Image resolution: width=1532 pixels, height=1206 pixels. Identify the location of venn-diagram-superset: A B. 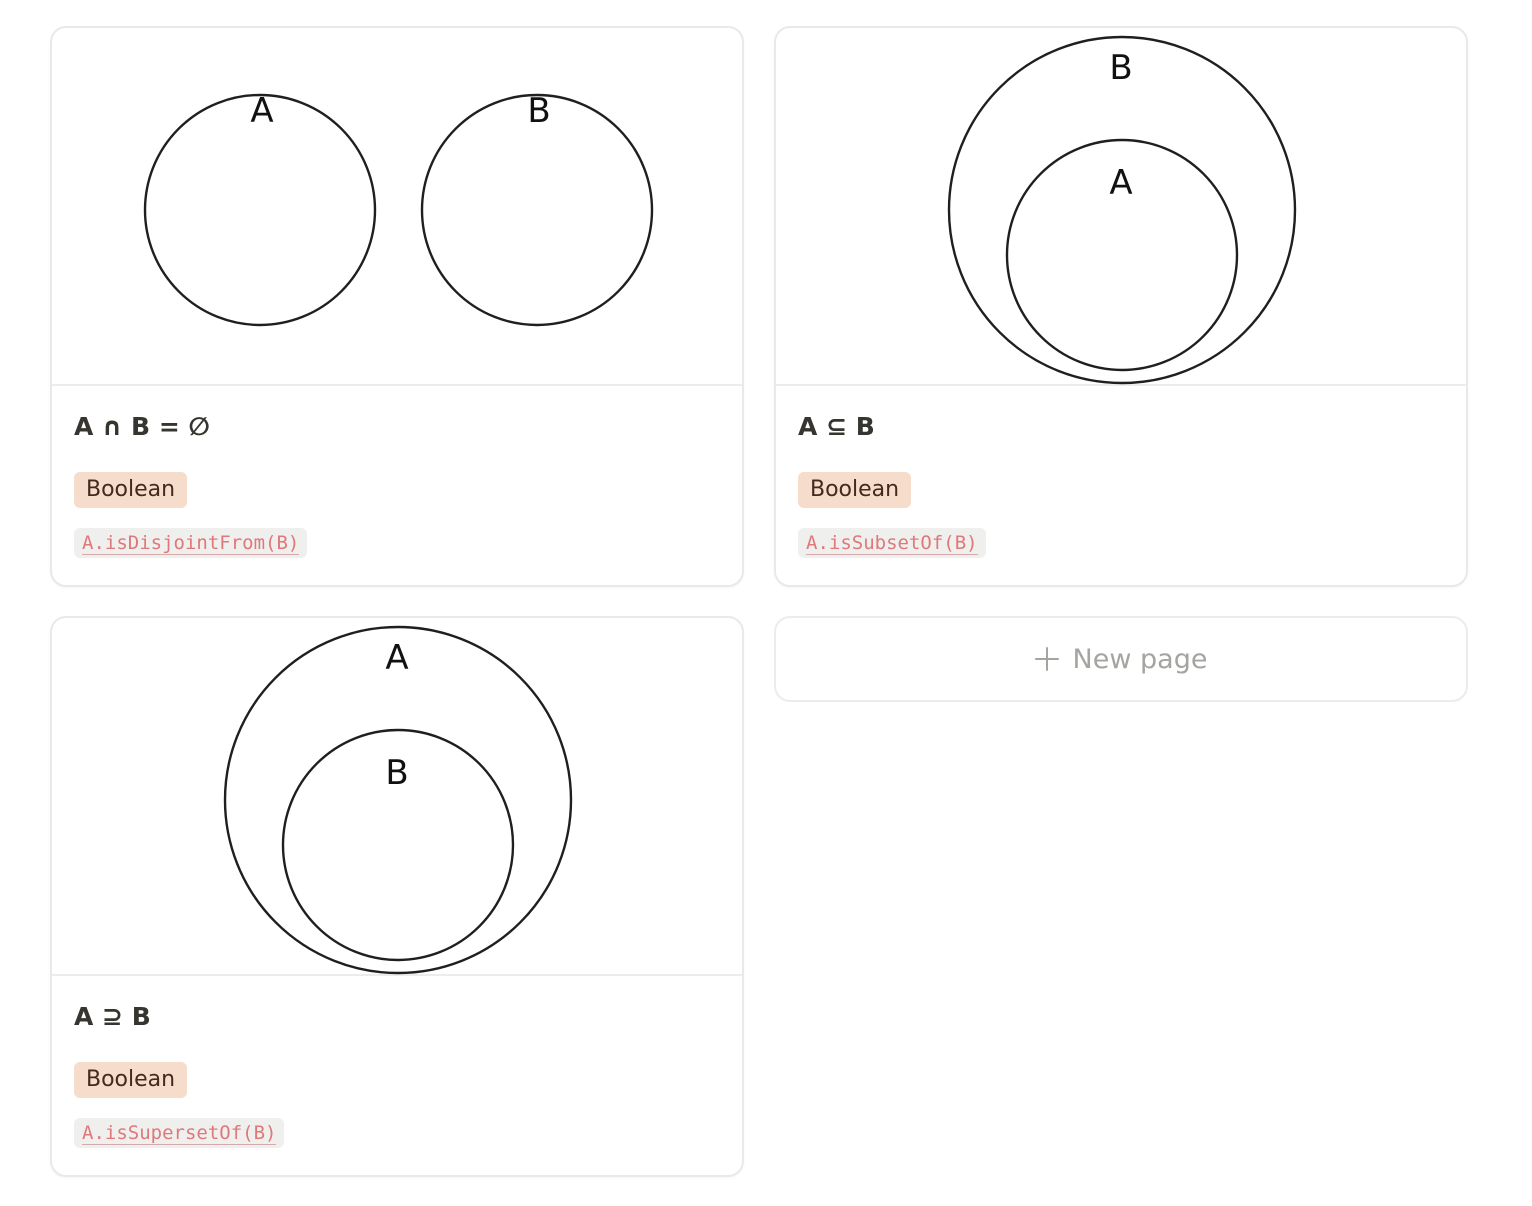
(397, 797).